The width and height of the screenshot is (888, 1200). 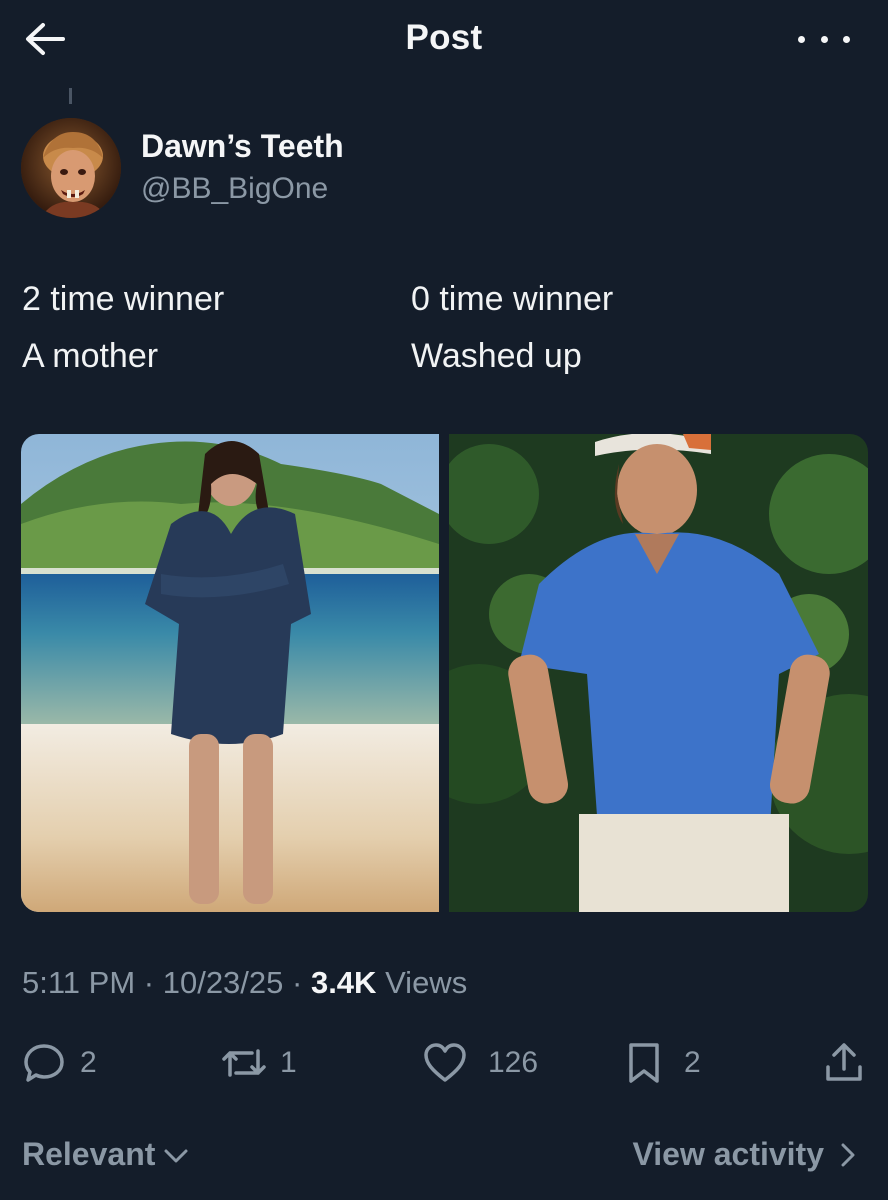 I want to click on top-bar: Post, so click(x=444, y=40).